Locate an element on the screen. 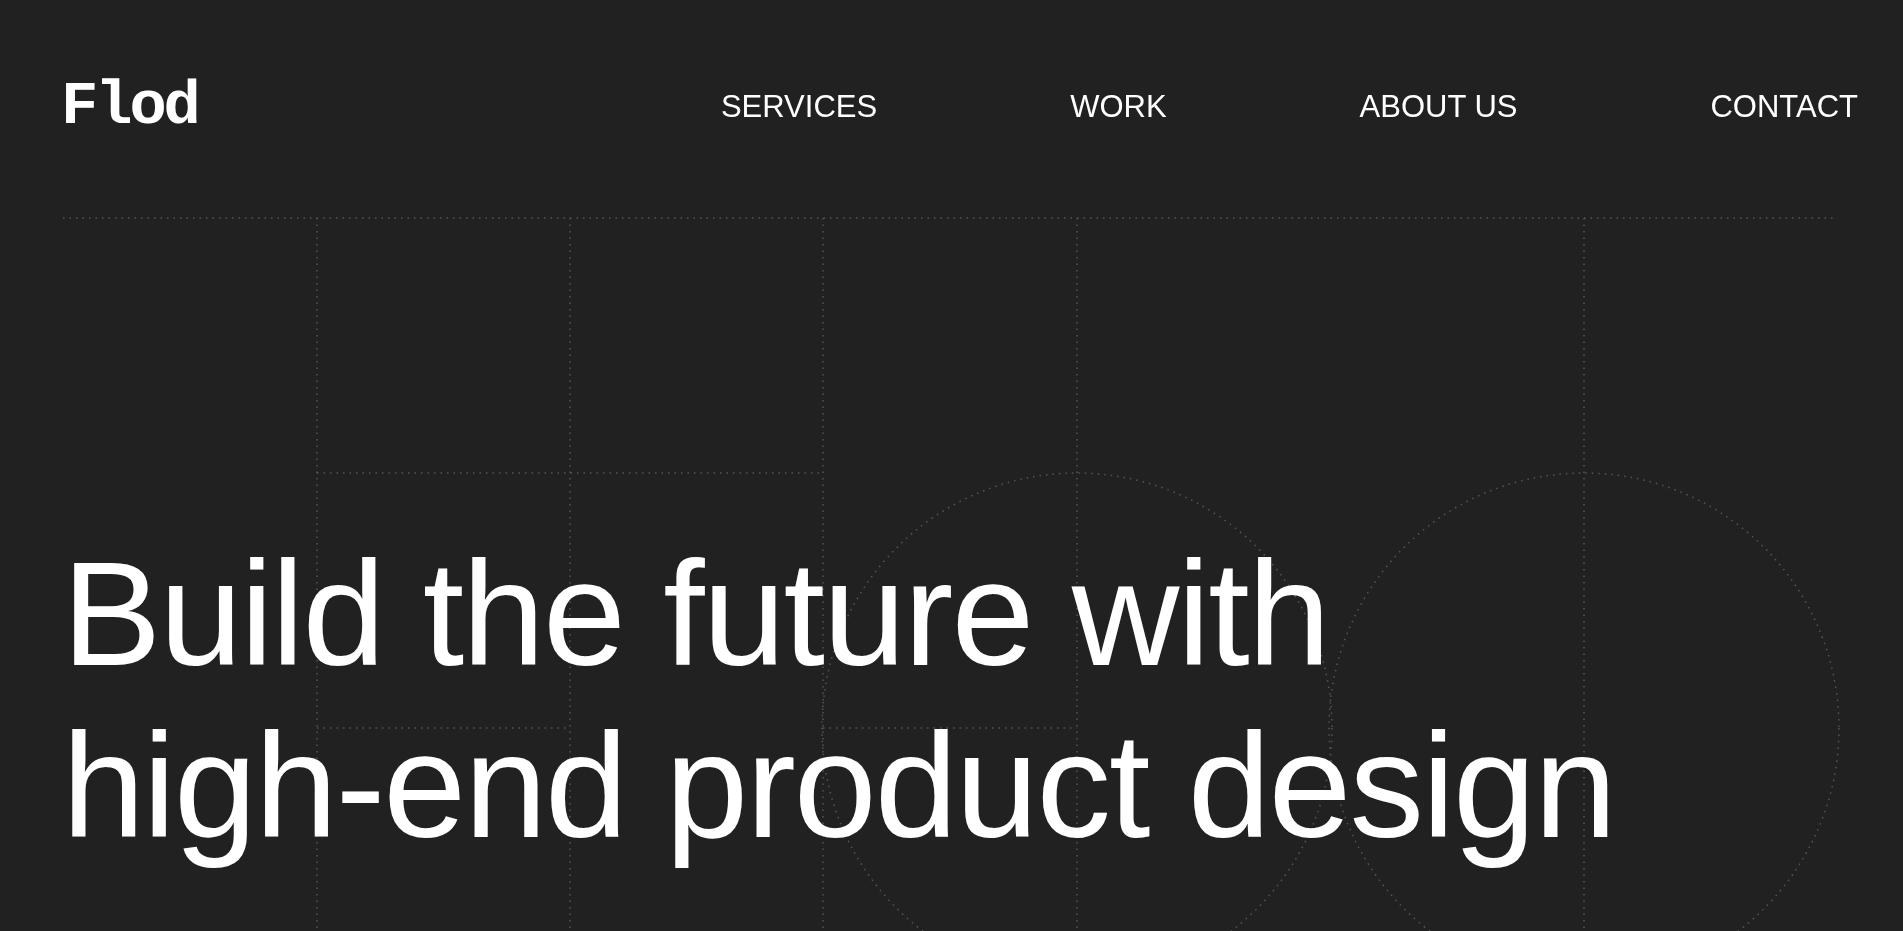 The image size is (1903, 931). nav-link: ABOUT US is located at coordinates (1438, 107).